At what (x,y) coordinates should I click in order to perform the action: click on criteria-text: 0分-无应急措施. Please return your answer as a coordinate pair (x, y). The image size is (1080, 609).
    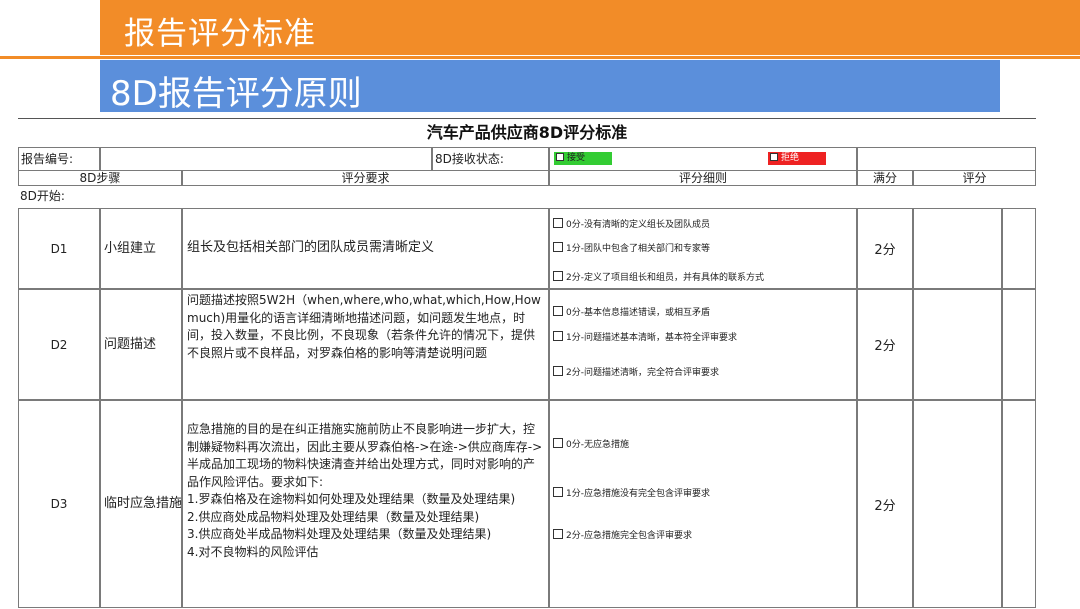
    Looking at the image, I should click on (597, 445).